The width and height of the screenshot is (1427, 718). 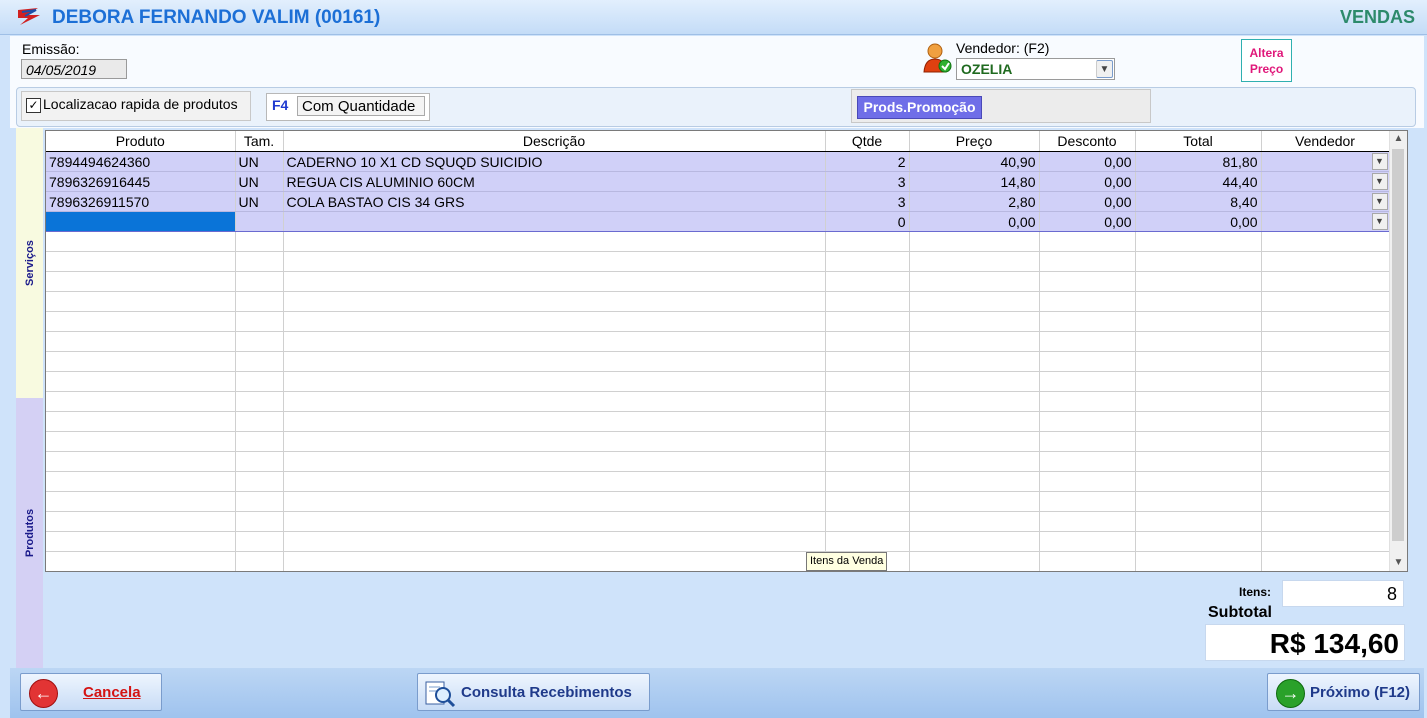 I want to click on tab-servicos: Serviços, so click(x=29, y=263).